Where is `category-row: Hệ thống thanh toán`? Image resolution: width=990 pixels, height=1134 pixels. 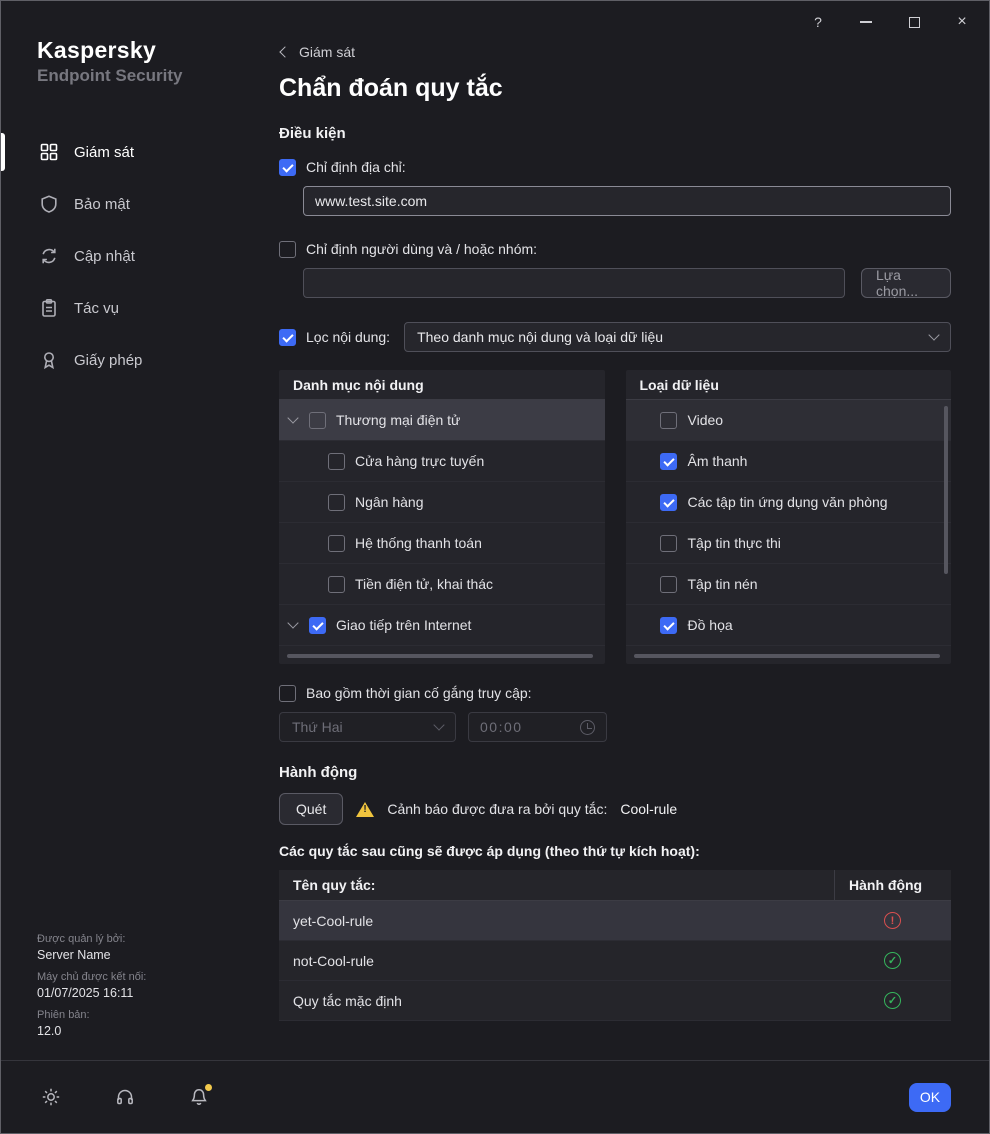
category-row: Hệ thống thanh toán is located at coordinates (442, 543).